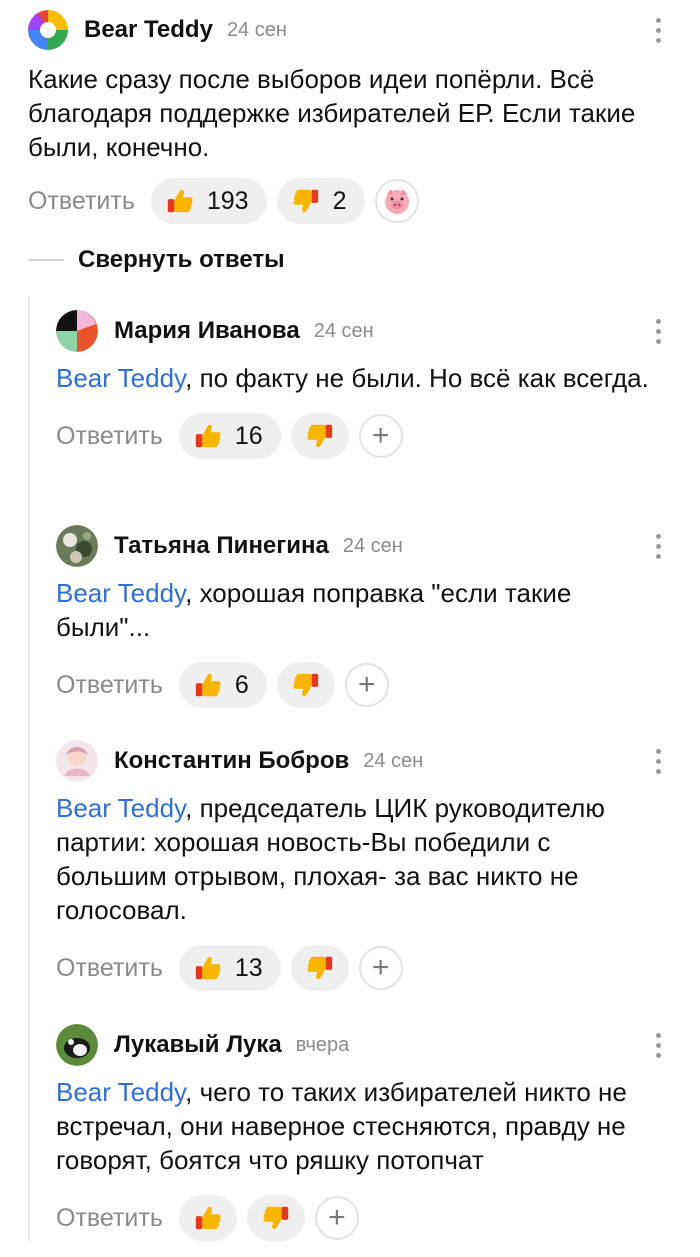 The image size is (700, 1257). What do you see at coordinates (241, 684) in the screenshot?
I see `like-count: 6` at bounding box center [241, 684].